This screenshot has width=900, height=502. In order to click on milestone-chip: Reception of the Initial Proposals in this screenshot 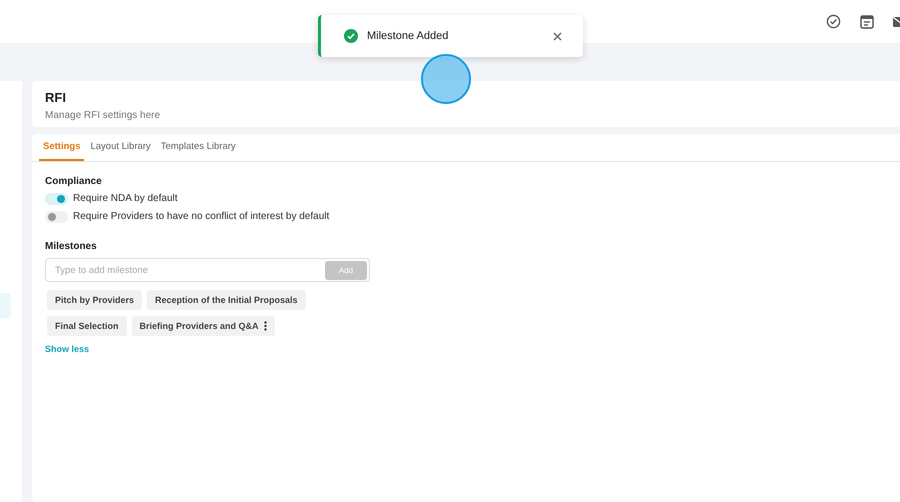, I will do `click(226, 300)`.